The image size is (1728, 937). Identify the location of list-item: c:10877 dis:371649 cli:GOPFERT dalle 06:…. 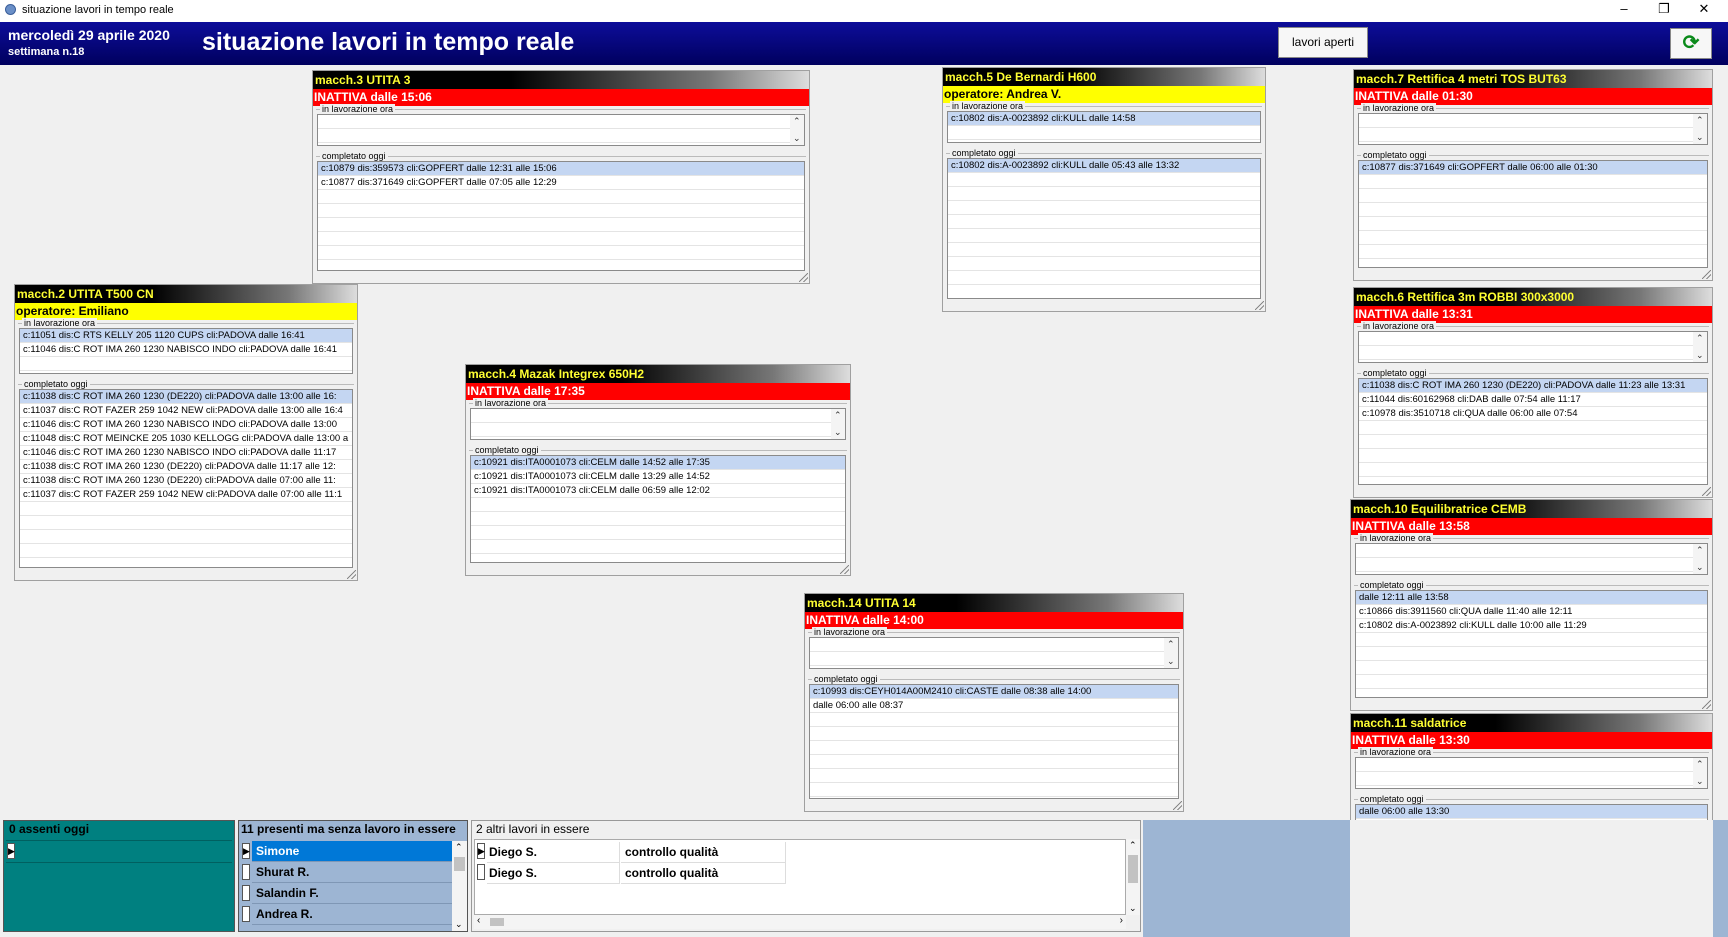
(1533, 168).